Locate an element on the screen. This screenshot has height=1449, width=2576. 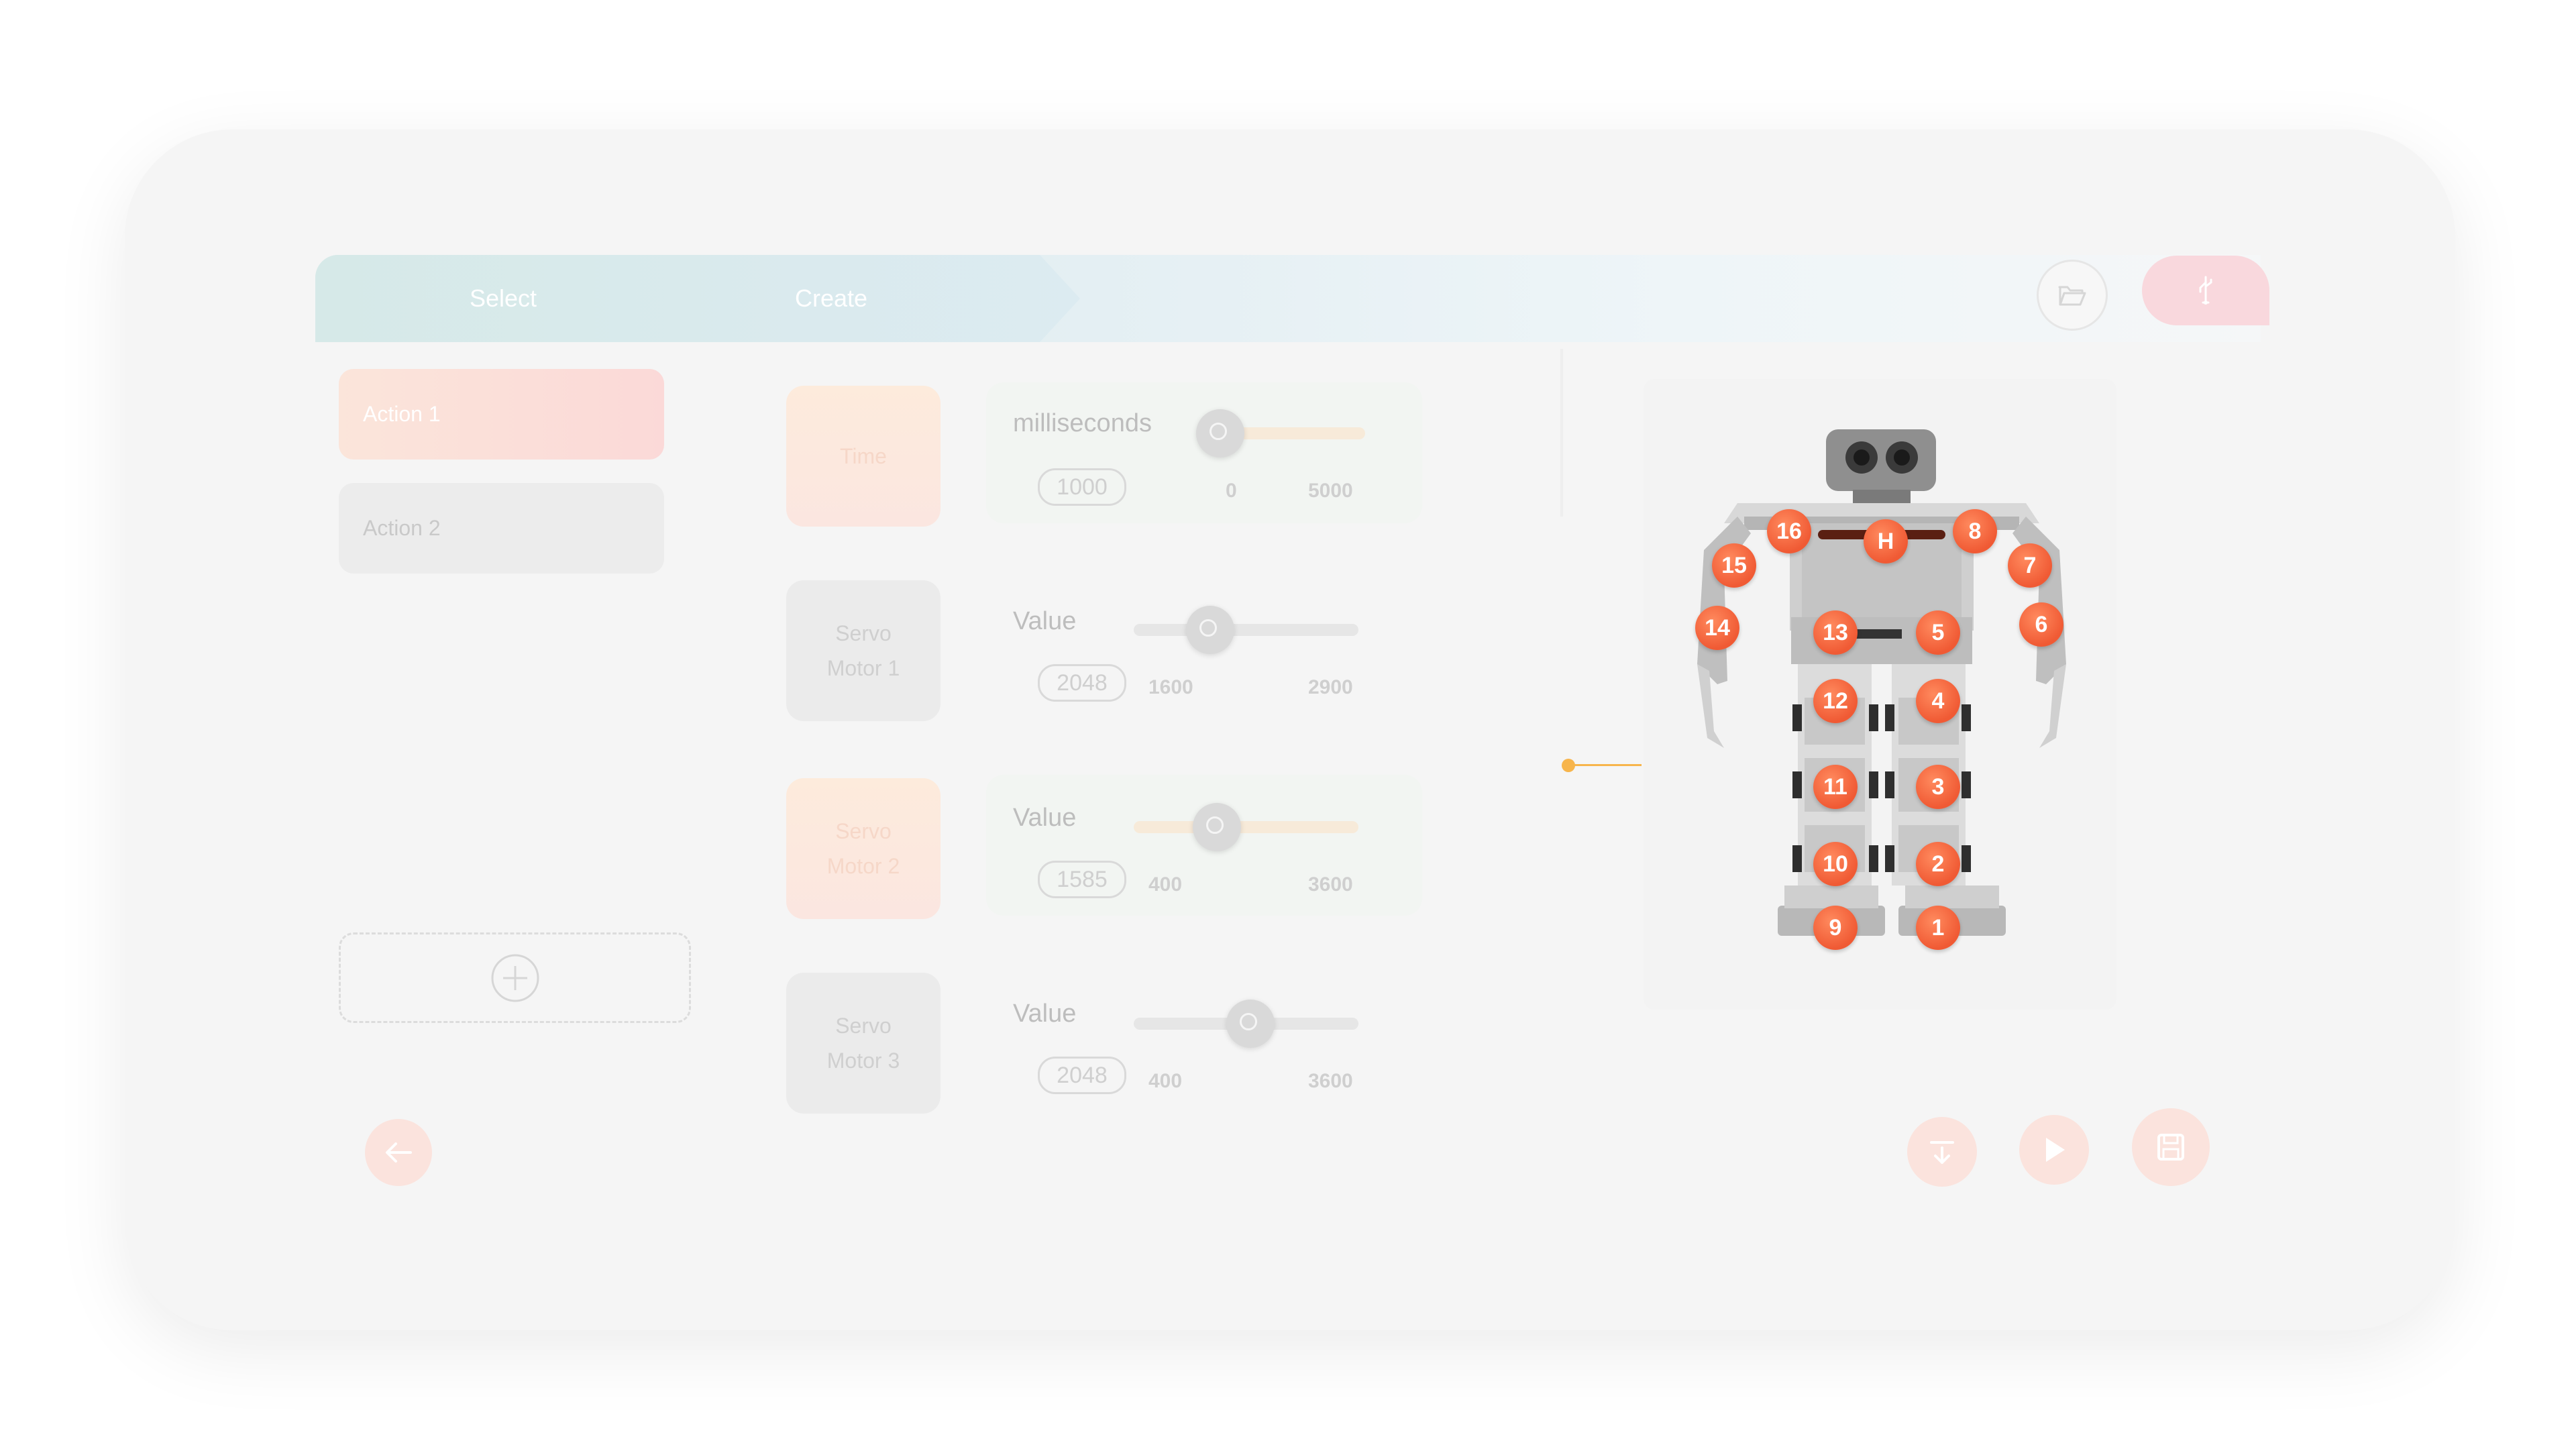
joint-4: 4 is located at coordinates (1938, 701).